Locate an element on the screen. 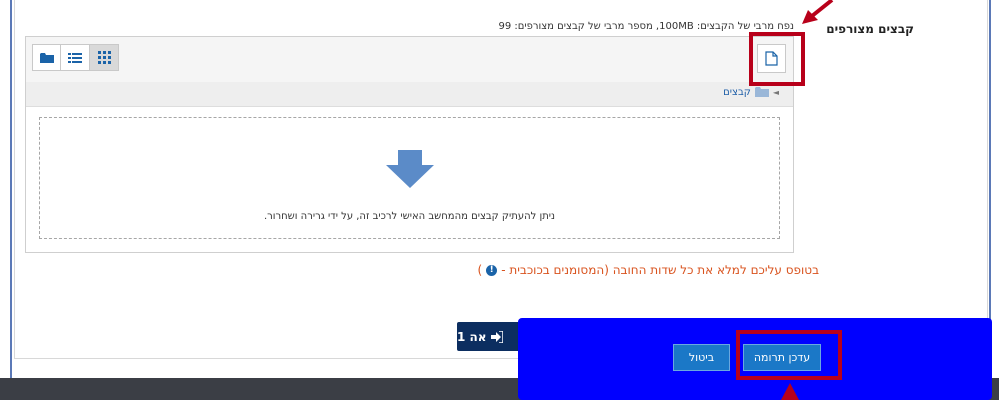 The width and height of the screenshot is (999, 400). left-frame-edge is located at coordinates (6, 189).